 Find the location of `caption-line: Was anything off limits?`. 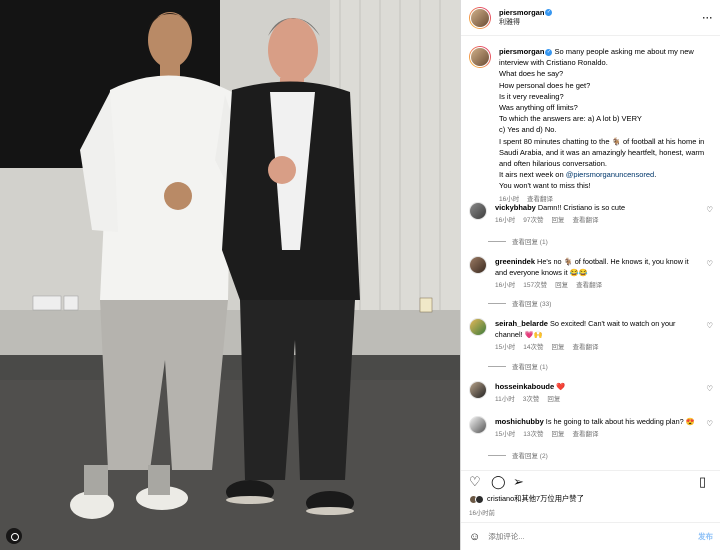

caption-line: Was anything off limits? is located at coordinates (538, 108).